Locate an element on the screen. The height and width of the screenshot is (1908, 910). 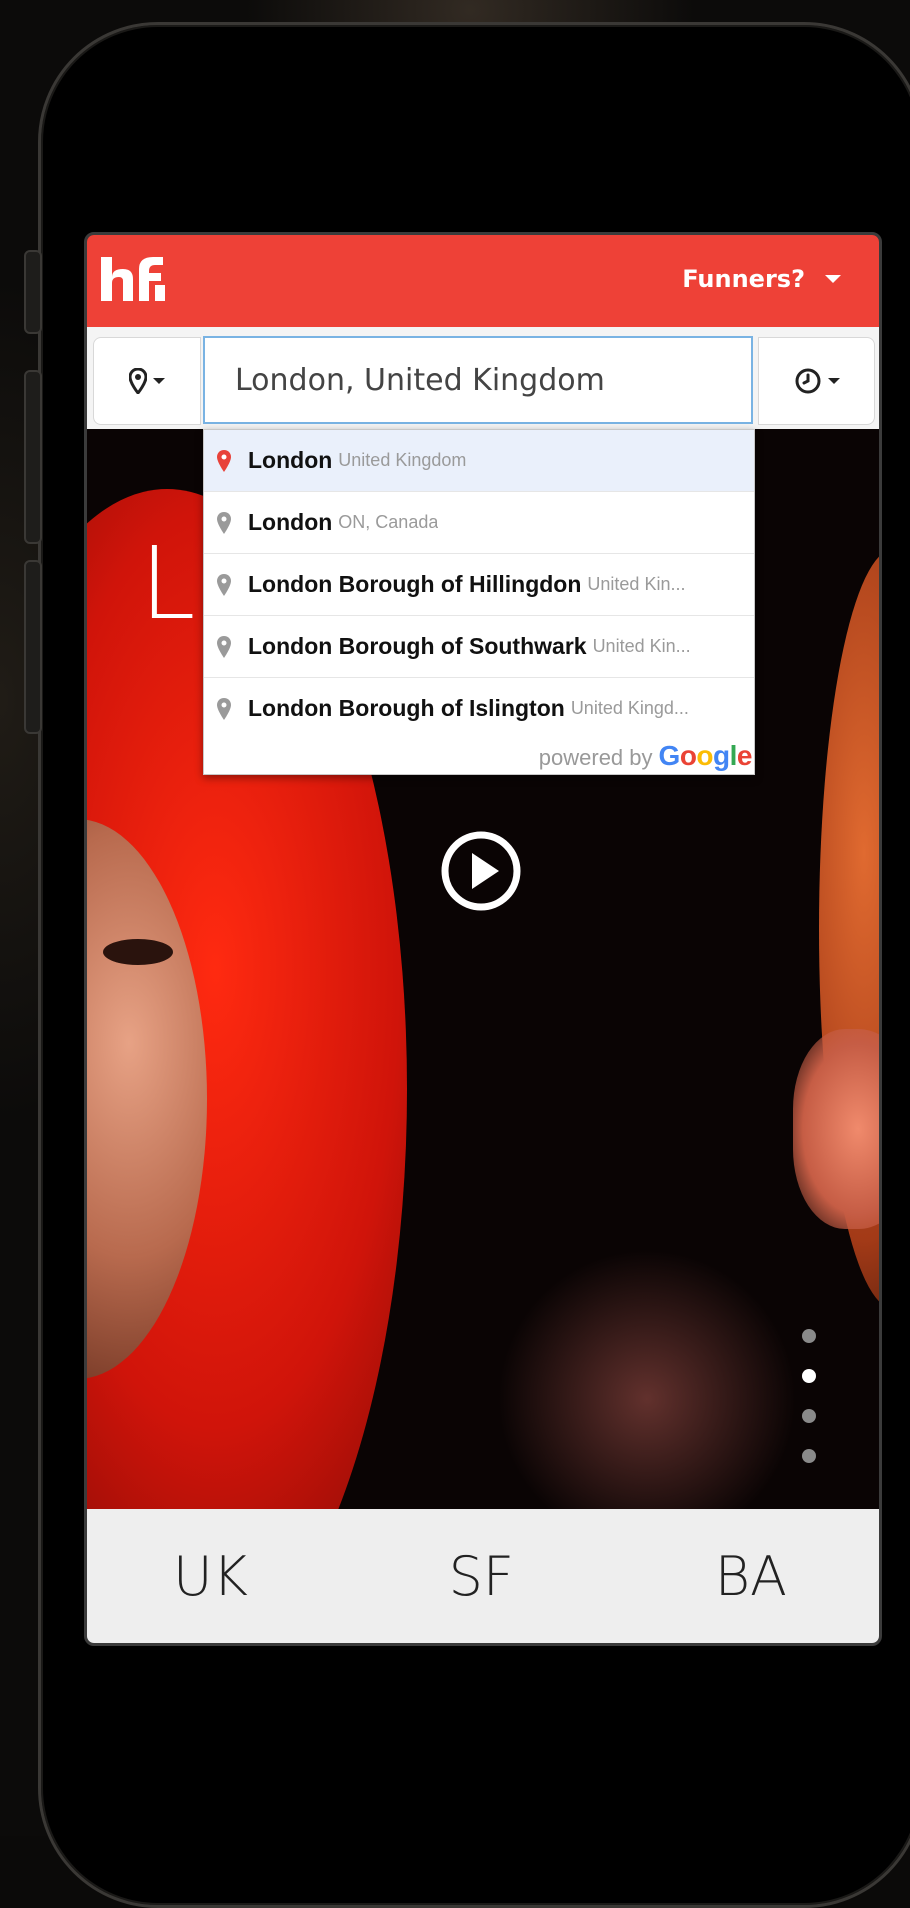
suggestion-rest-text: Borough of Southwark is located at coordinates (459, 646).